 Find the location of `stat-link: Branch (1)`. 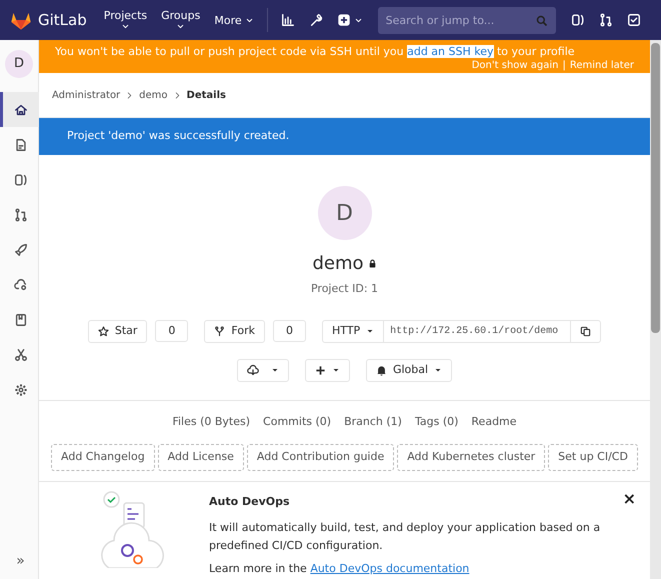

stat-link: Branch (1) is located at coordinates (373, 422).